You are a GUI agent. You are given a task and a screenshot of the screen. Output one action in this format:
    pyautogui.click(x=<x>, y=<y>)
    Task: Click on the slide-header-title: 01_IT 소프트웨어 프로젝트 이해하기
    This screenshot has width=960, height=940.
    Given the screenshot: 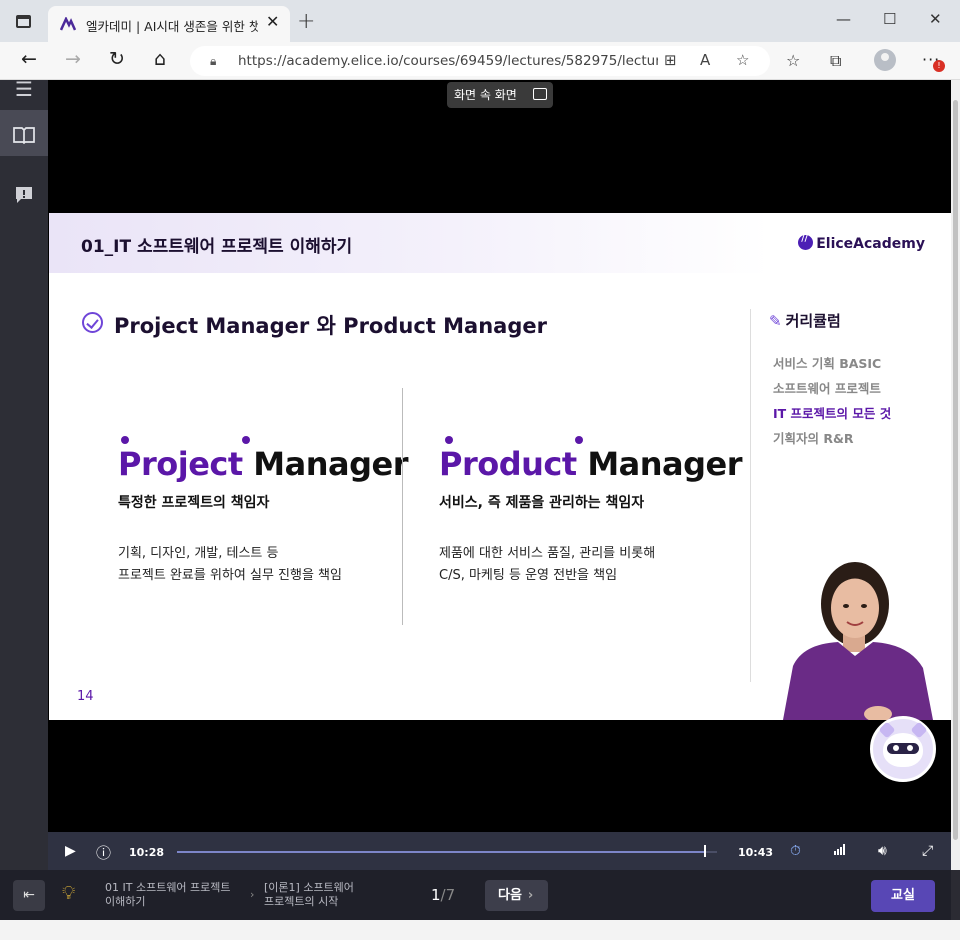 What is the action you would take?
    pyautogui.click(x=217, y=247)
    